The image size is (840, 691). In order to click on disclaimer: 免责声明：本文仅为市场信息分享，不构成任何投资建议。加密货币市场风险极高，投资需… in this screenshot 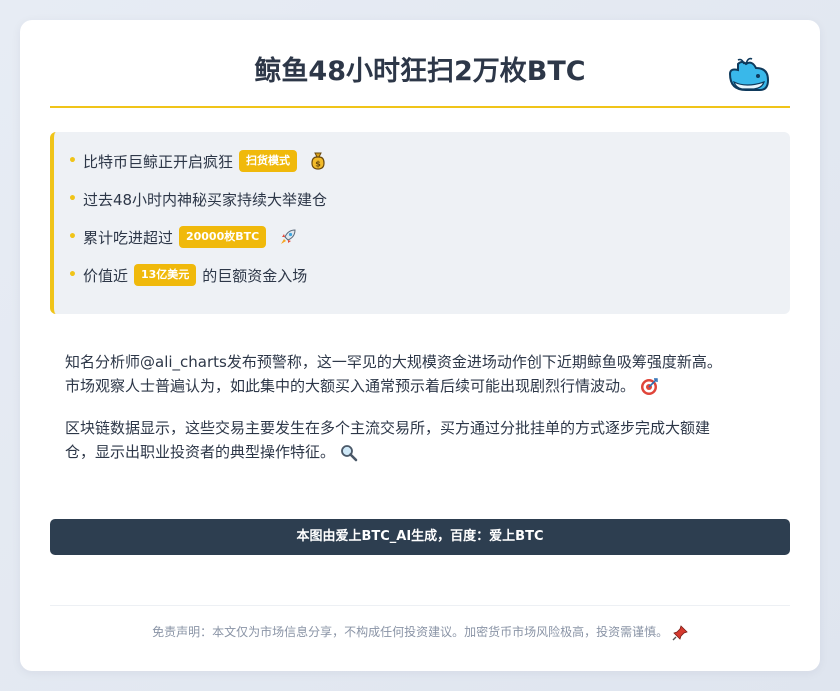, I will do `click(420, 632)`.